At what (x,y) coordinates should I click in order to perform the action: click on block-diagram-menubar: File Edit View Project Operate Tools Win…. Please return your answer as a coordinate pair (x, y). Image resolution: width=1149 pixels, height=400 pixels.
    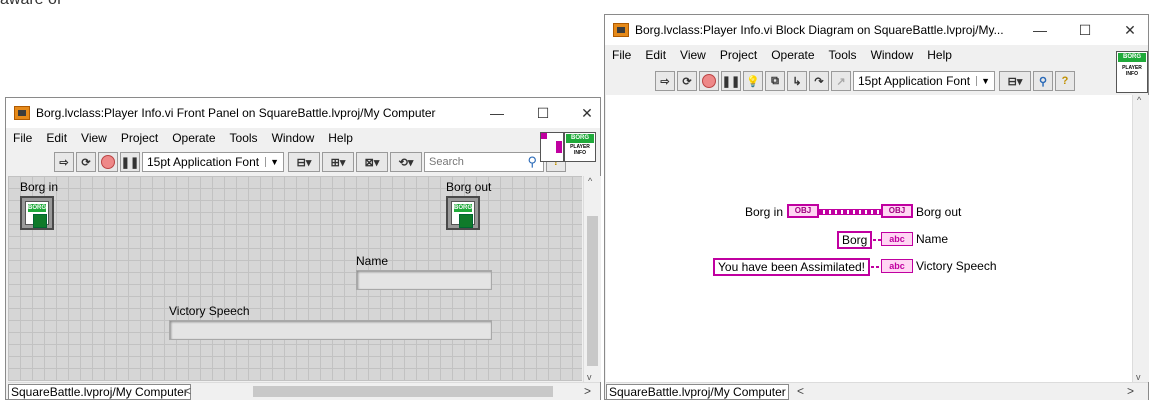
    Looking at the image, I should click on (782, 55).